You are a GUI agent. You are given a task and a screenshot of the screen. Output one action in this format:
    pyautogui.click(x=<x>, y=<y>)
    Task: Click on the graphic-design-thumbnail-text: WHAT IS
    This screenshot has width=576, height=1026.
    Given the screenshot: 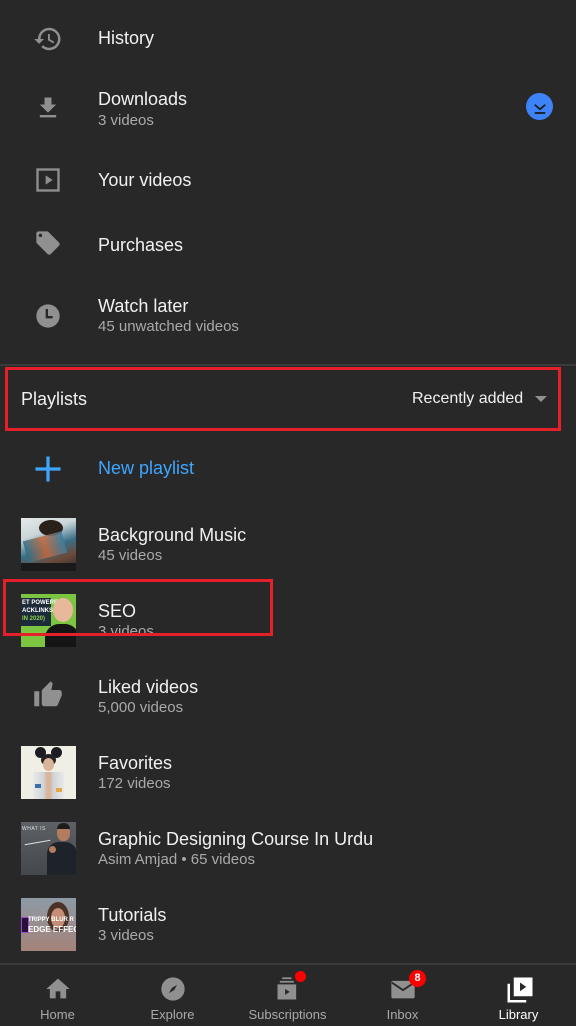 What is the action you would take?
    pyautogui.click(x=34, y=829)
    